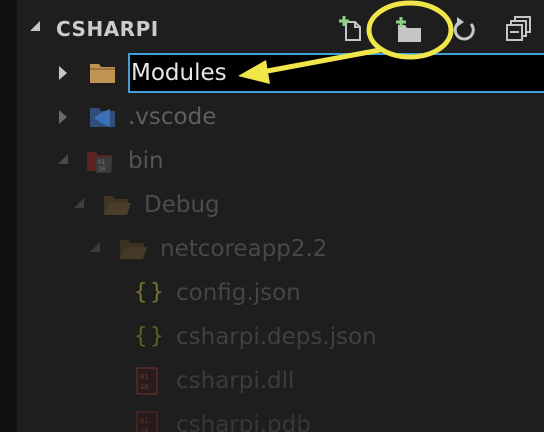 The width and height of the screenshot is (544, 432). What do you see at coordinates (8, 216) in the screenshot?
I see `activity-bar-edge` at bounding box center [8, 216].